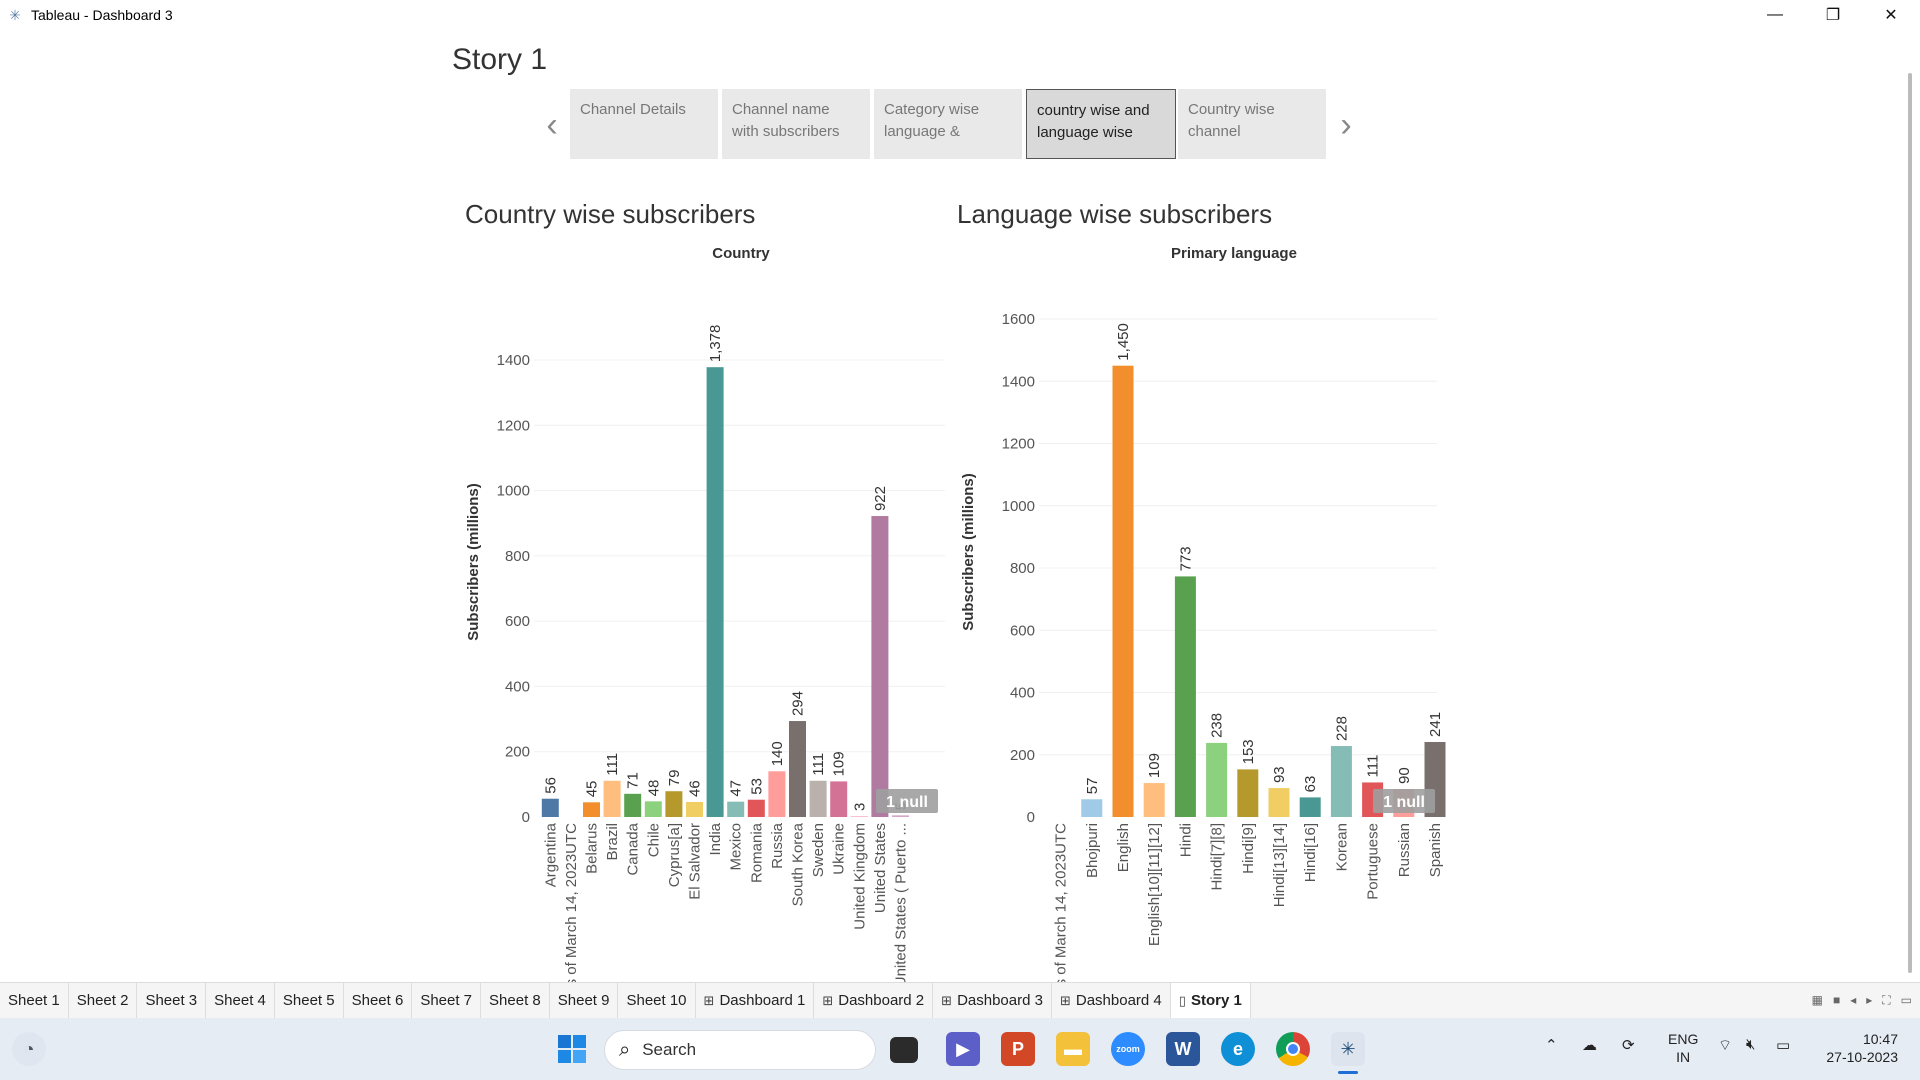 This screenshot has height=1080, width=1920. Describe the element at coordinates (797, 124) in the screenshot. I see `story-point-channel-name: Channel name with subscribers` at that location.